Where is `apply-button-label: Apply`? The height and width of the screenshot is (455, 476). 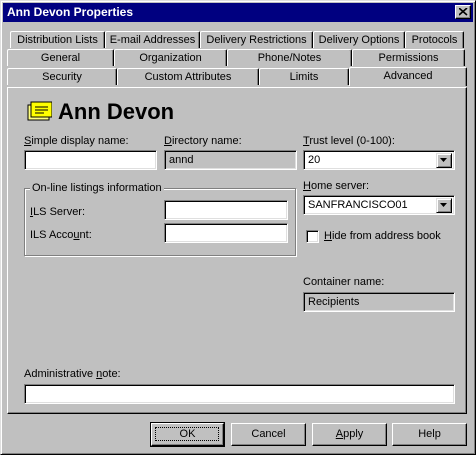
apply-button-label: Apply is located at coordinates (349, 434).